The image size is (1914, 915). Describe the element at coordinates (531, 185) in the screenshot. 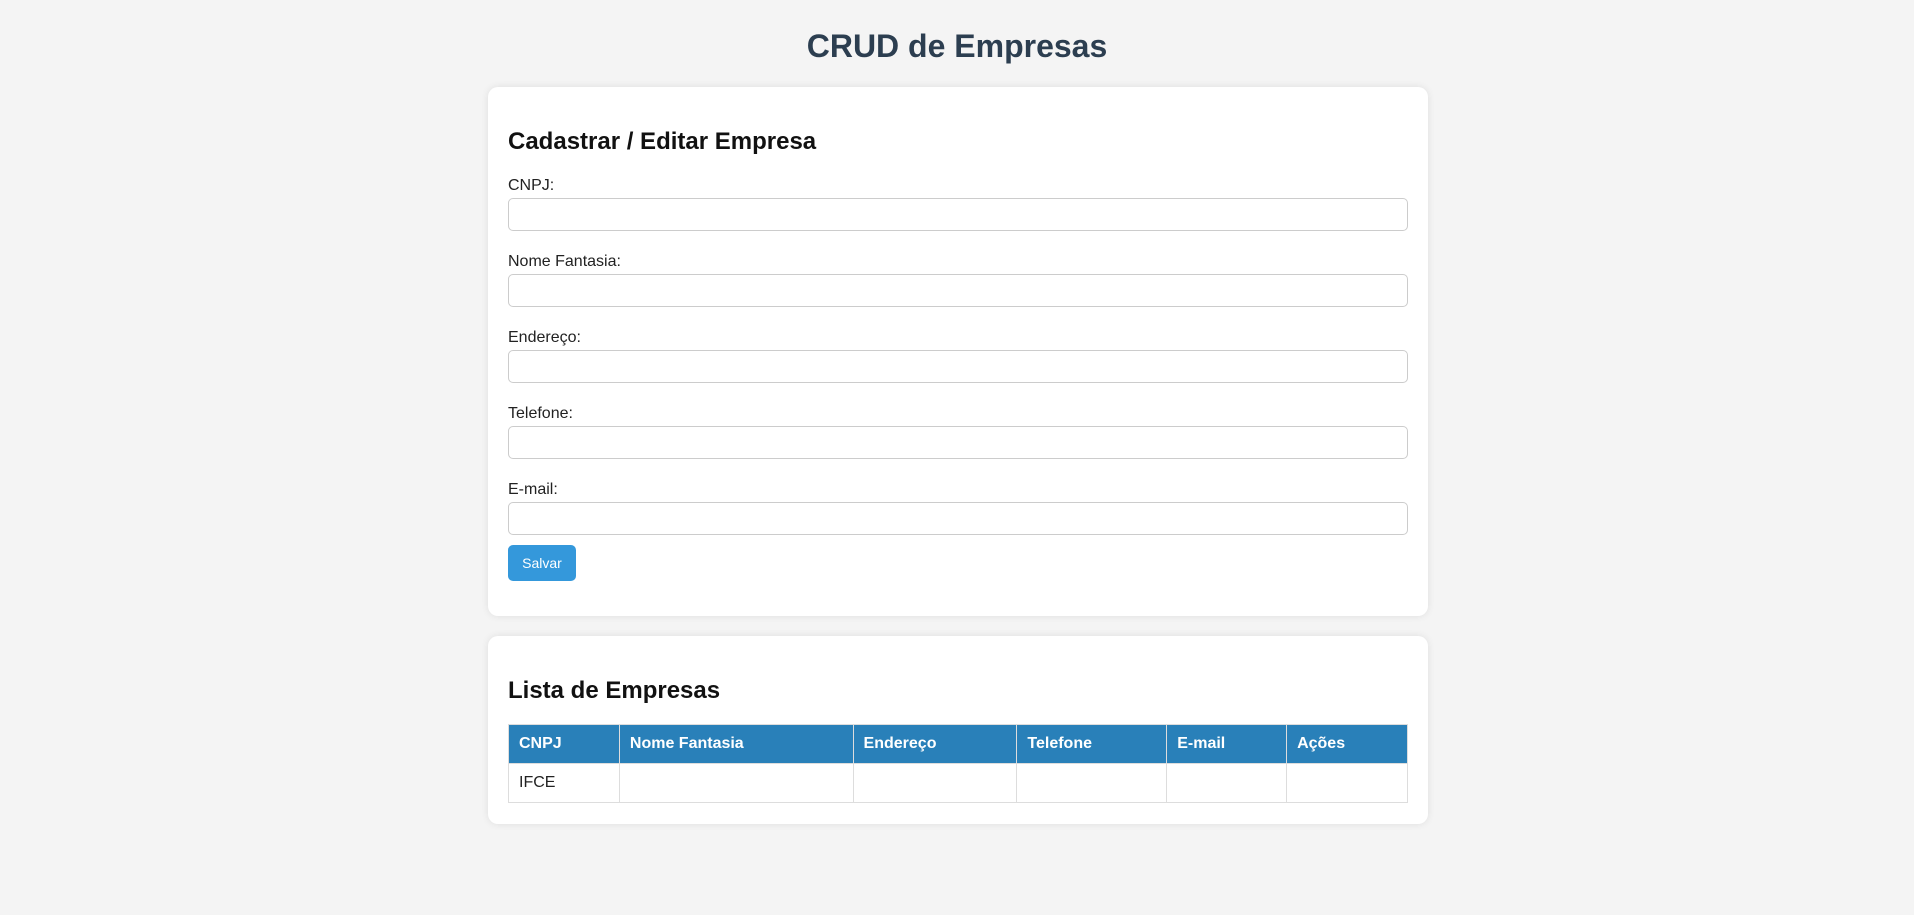

I see `cnpj-label: CNPJ:` at that location.